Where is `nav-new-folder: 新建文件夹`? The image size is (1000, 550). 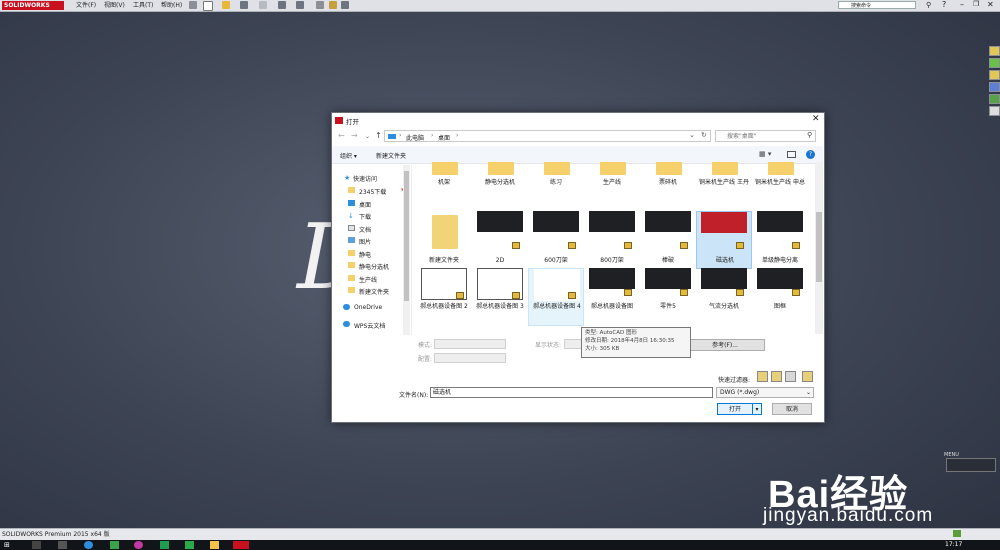
nav-new-folder: 新建文件夹 is located at coordinates (374, 291).